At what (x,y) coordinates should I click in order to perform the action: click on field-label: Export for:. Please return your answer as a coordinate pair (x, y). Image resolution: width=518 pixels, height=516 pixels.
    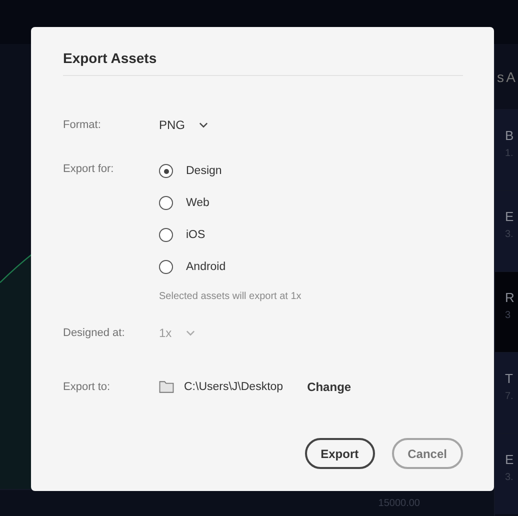
    Looking at the image, I should click on (89, 169).